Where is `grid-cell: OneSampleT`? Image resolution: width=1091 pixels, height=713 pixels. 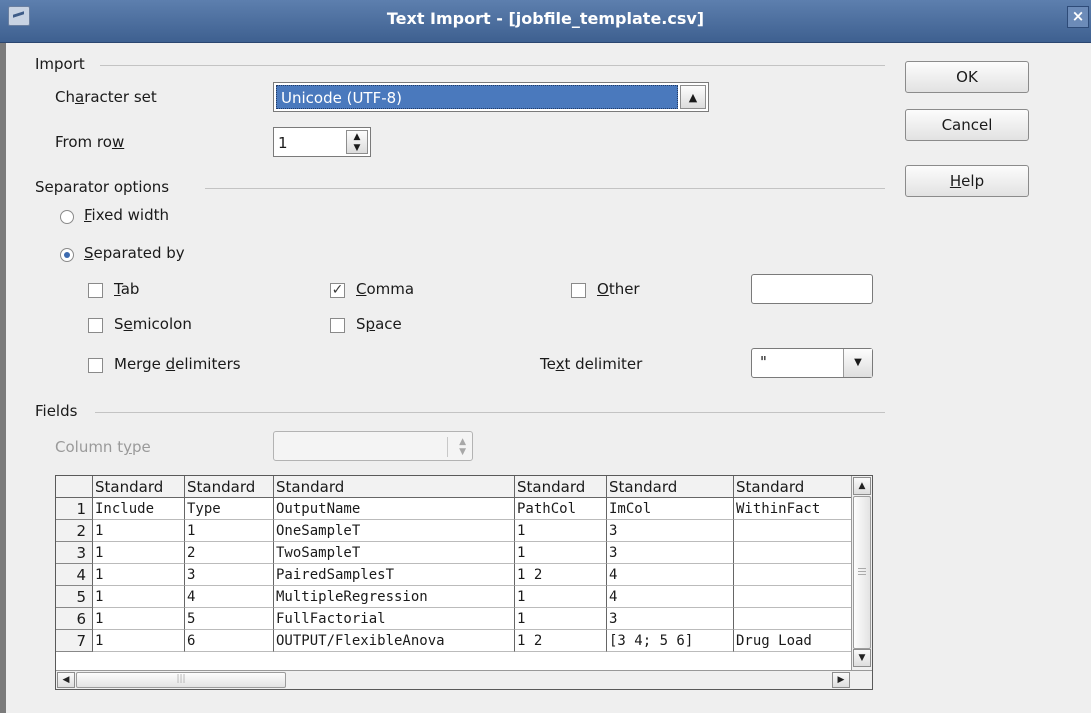 grid-cell: OneSampleT is located at coordinates (394, 531).